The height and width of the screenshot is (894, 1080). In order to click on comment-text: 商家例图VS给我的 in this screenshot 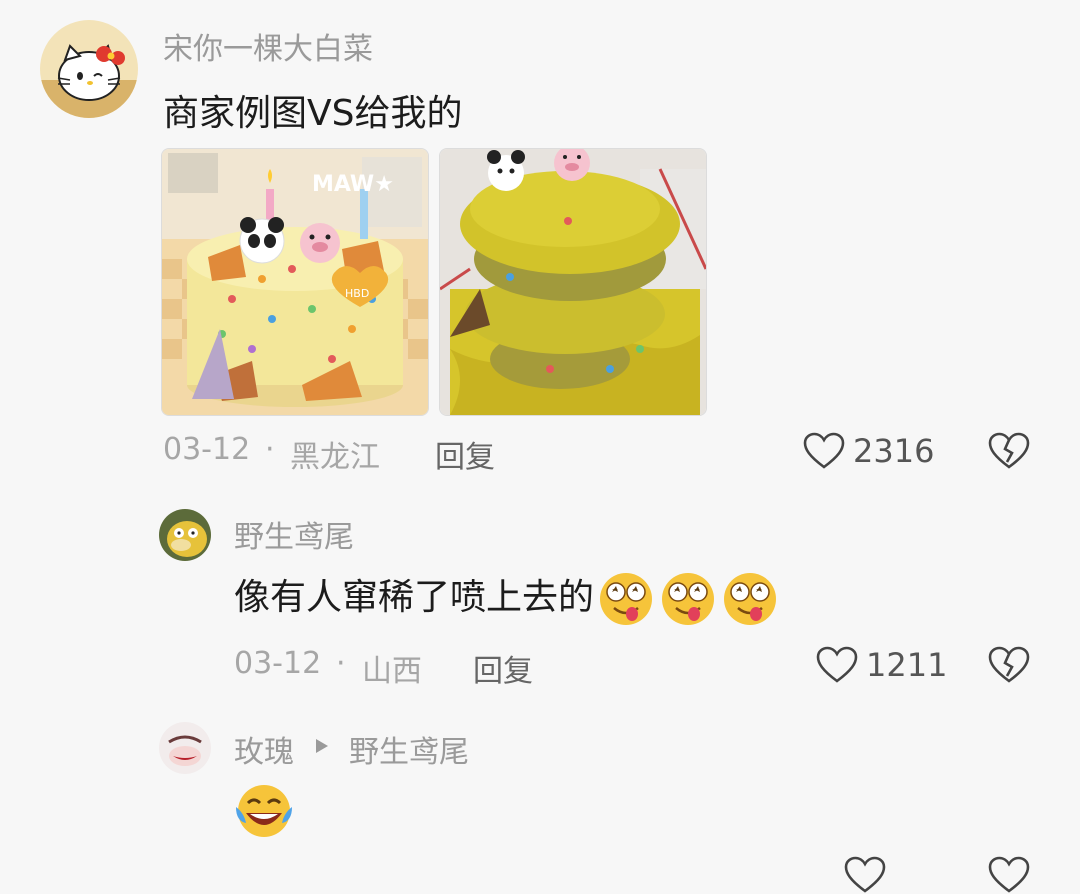, I will do `click(313, 113)`.